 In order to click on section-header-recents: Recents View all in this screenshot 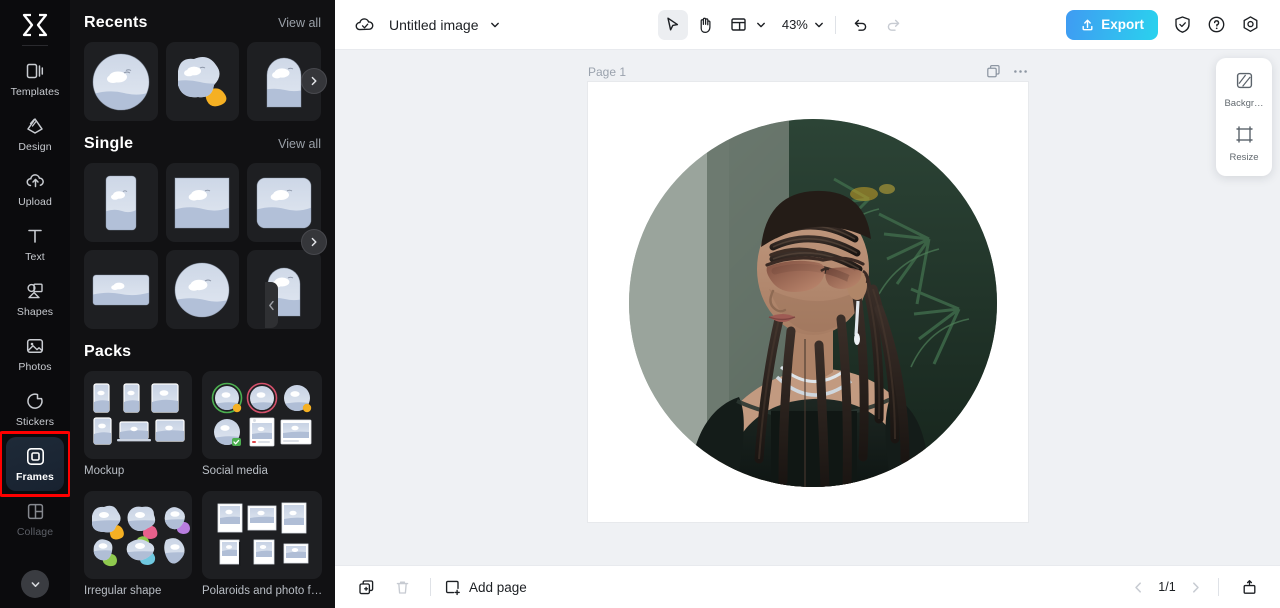, I will do `click(202, 21)`.